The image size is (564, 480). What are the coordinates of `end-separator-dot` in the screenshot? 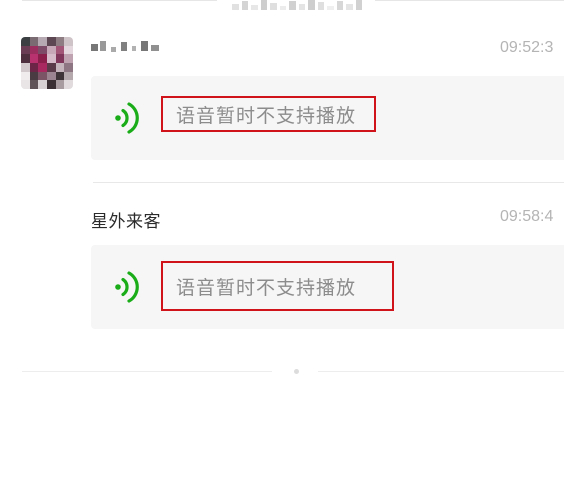 It's located at (296, 371).